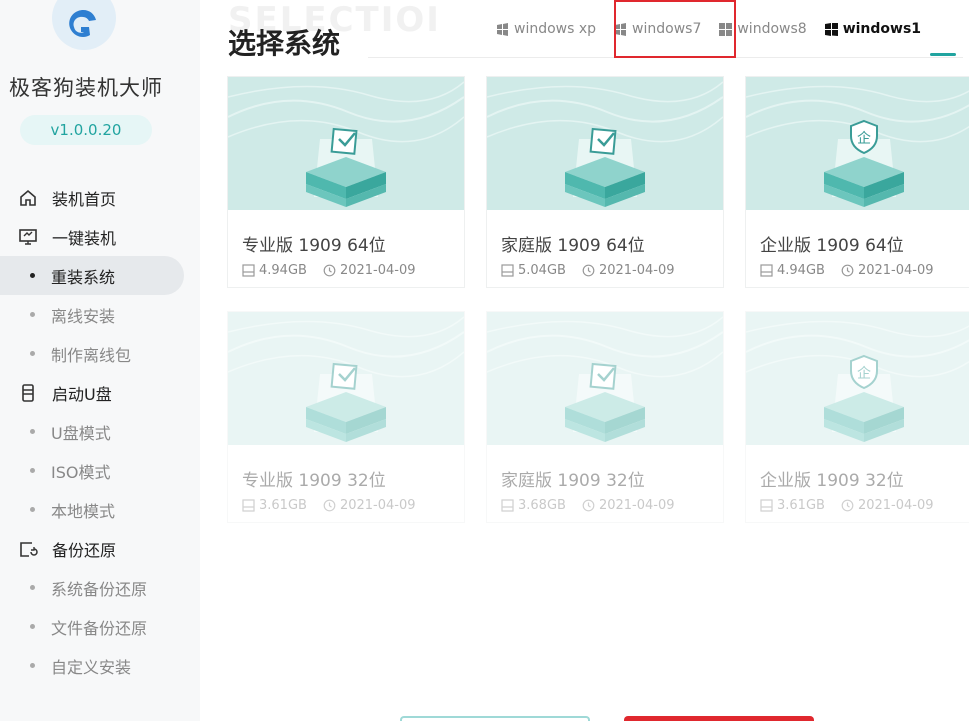 The width and height of the screenshot is (969, 721). I want to click on sidebar-item-label: ISO模式, so click(81, 472).